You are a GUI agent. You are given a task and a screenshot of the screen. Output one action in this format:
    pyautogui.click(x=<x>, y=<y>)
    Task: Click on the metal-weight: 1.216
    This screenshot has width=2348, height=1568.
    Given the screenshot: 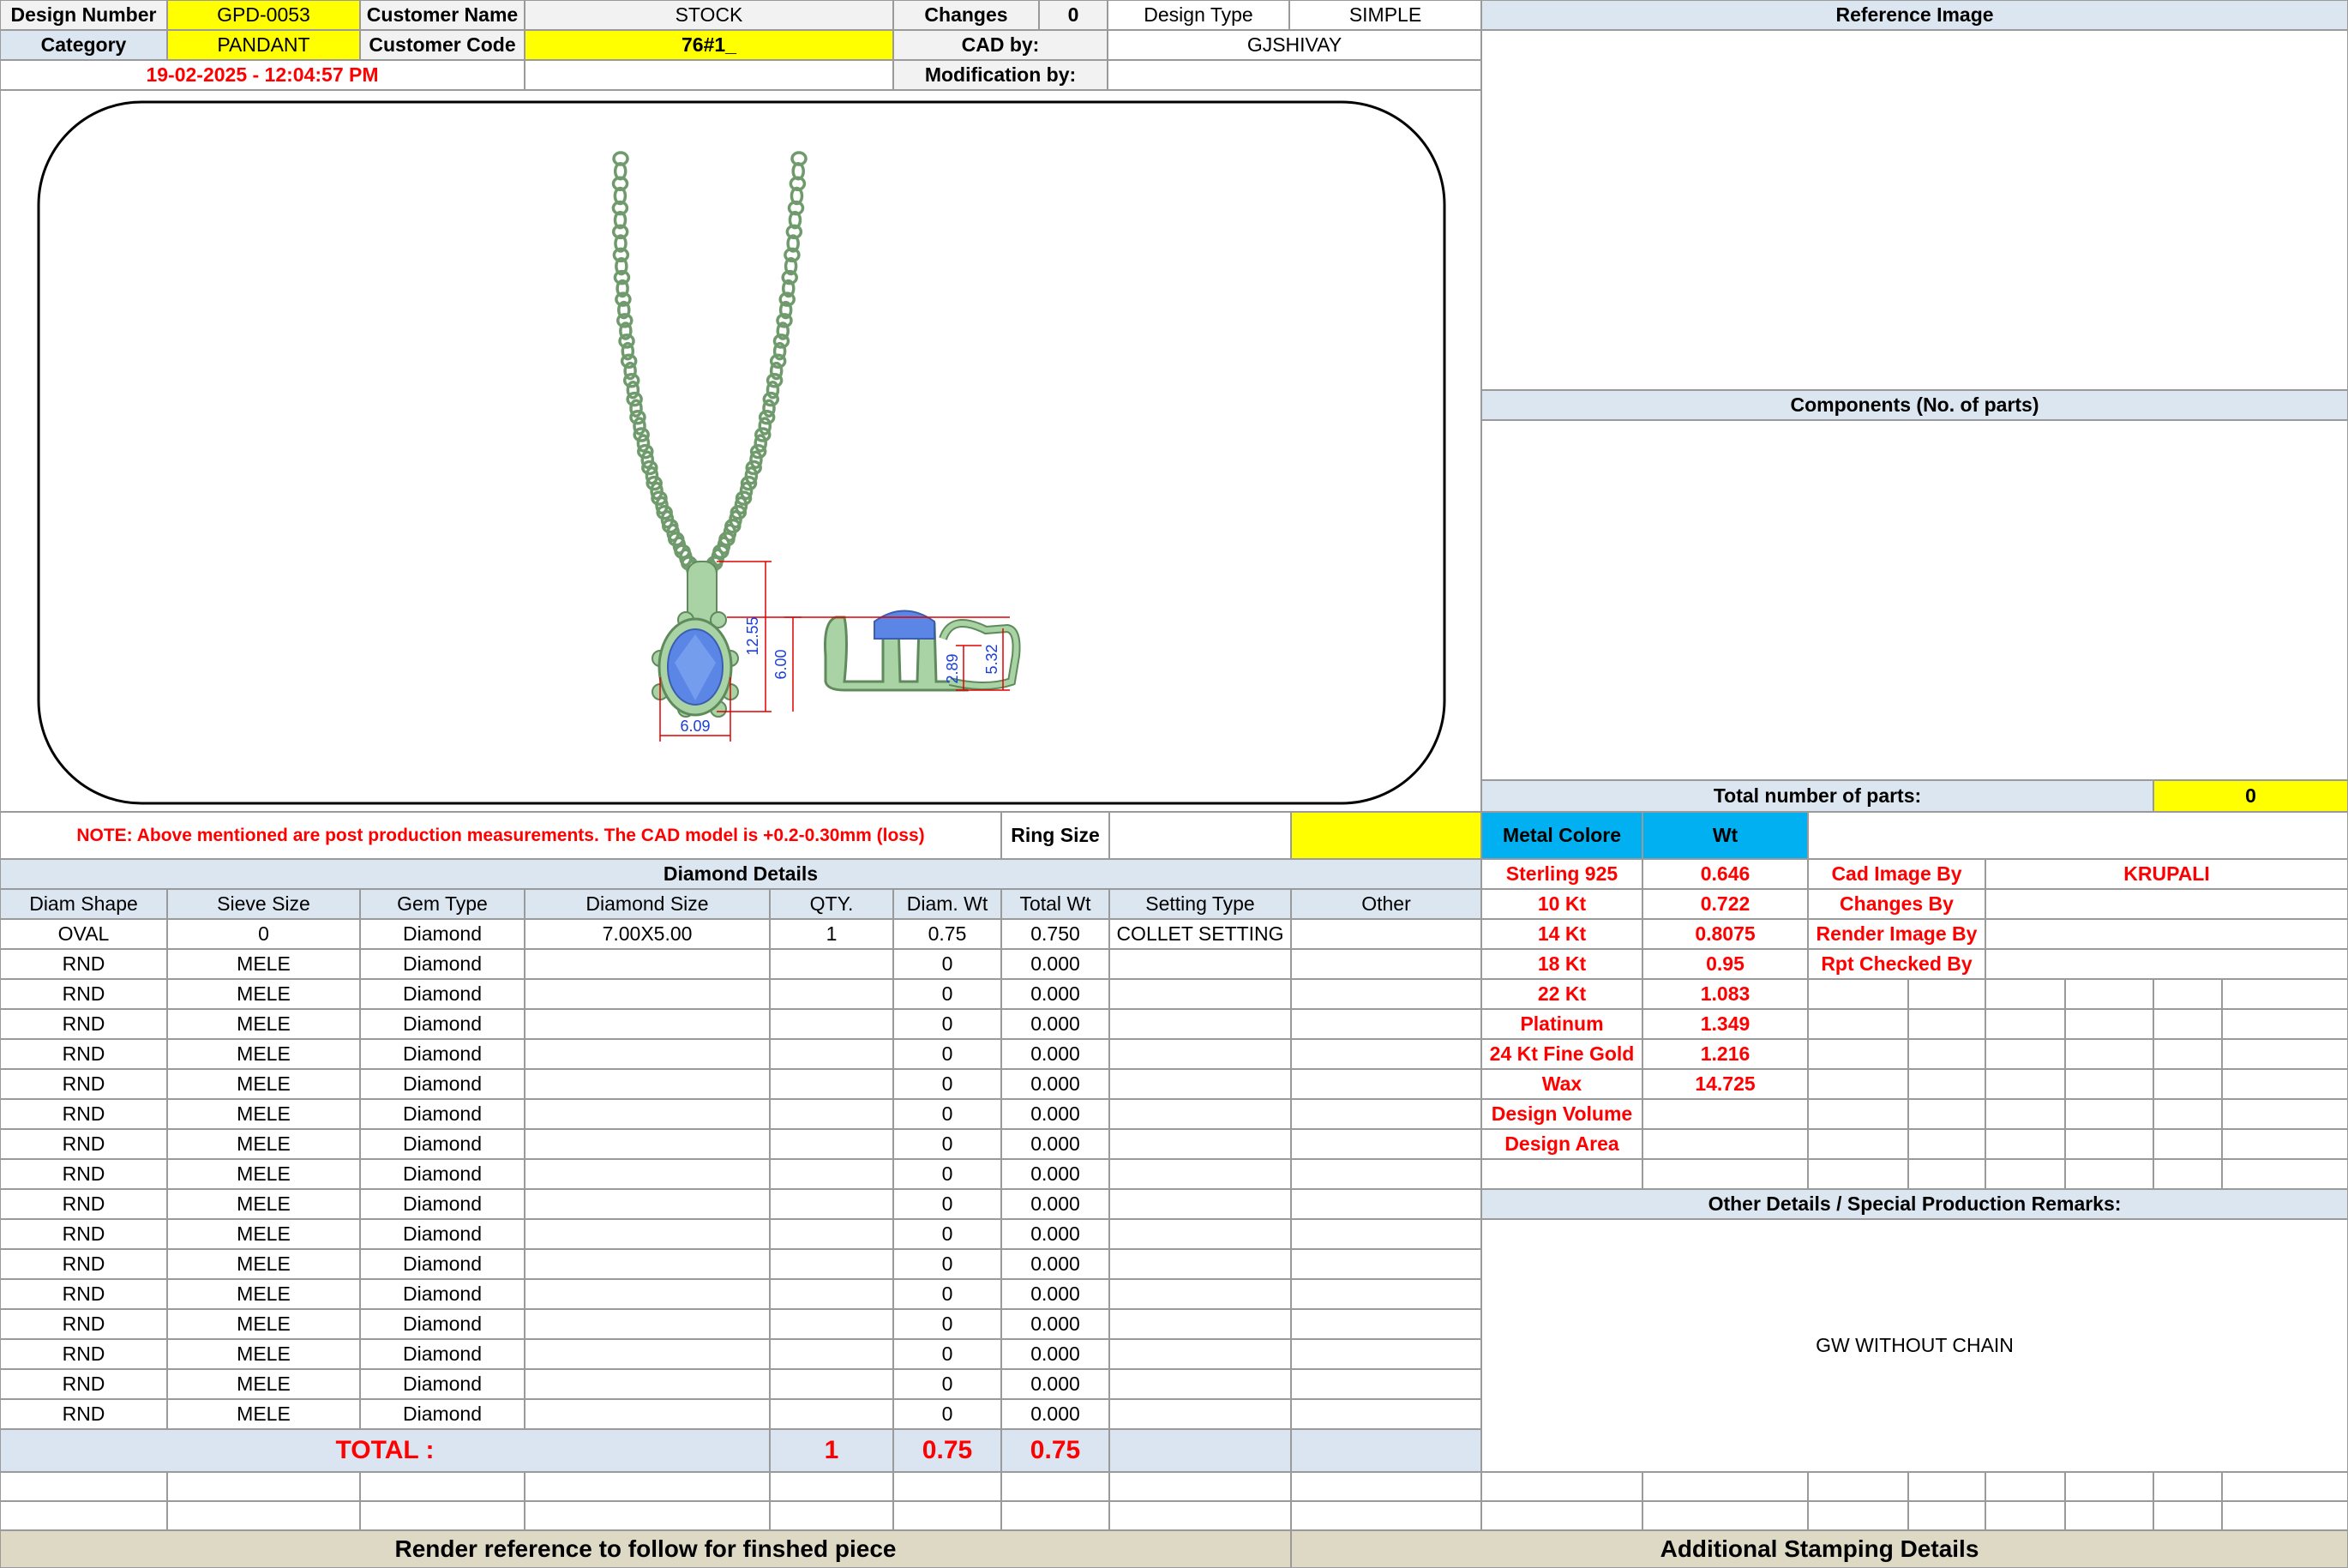 What is the action you would take?
    pyautogui.click(x=1725, y=1054)
    